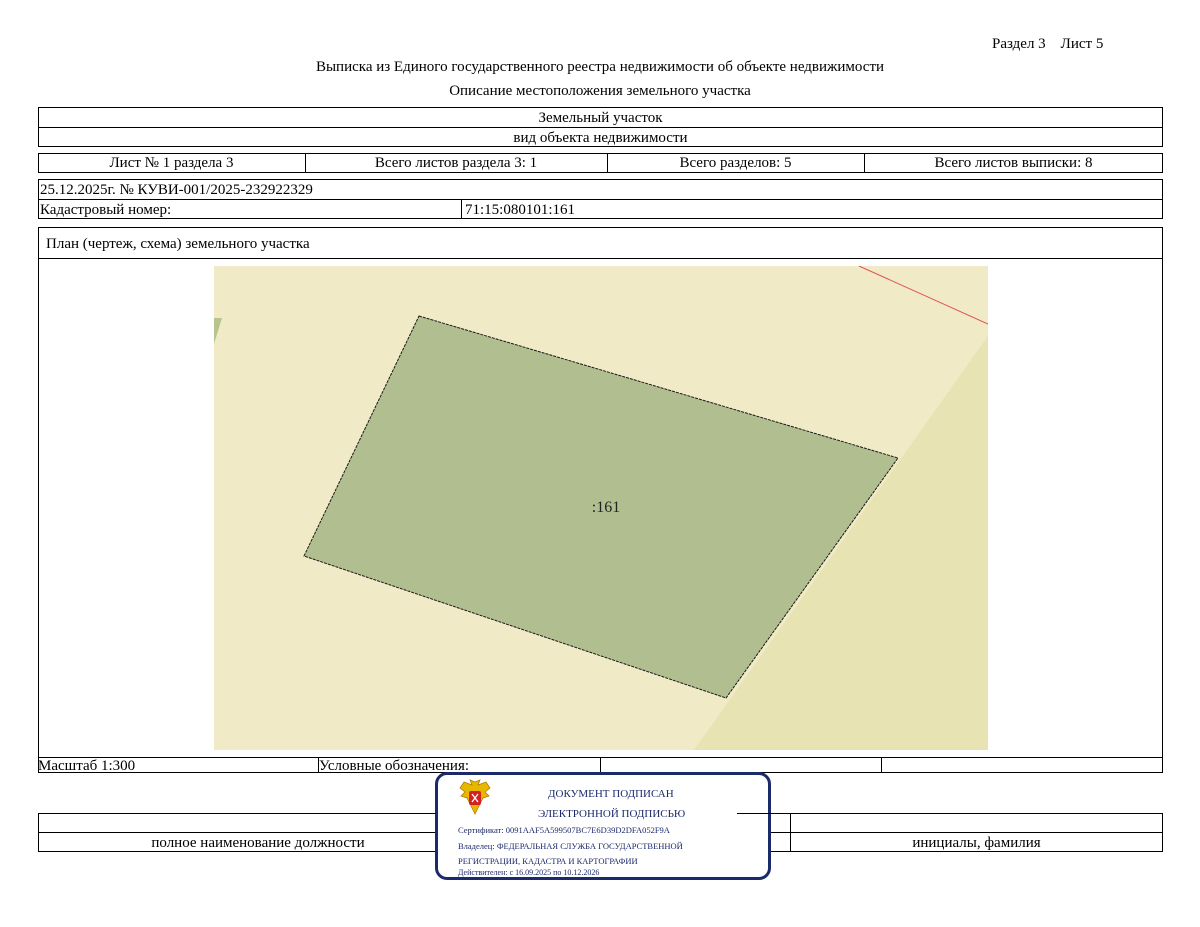 Image resolution: width=1200 pixels, height=927 pixels. What do you see at coordinates (1013, 163) in the screenshot?
I see `total-sheets-extract: Всего листов выписки: 8` at bounding box center [1013, 163].